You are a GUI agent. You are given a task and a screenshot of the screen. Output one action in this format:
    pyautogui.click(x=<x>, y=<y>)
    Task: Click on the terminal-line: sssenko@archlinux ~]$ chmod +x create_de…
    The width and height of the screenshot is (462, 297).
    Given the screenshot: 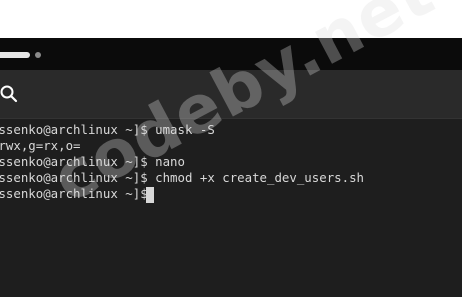 What is the action you would take?
    pyautogui.click(x=182, y=177)
    